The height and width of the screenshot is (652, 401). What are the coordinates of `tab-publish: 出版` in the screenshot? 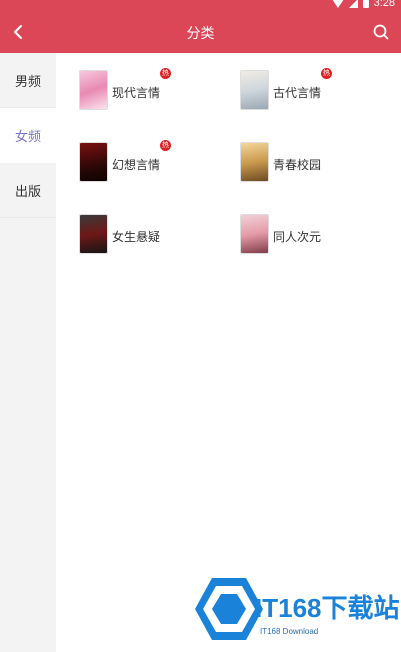 It's located at (28, 190).